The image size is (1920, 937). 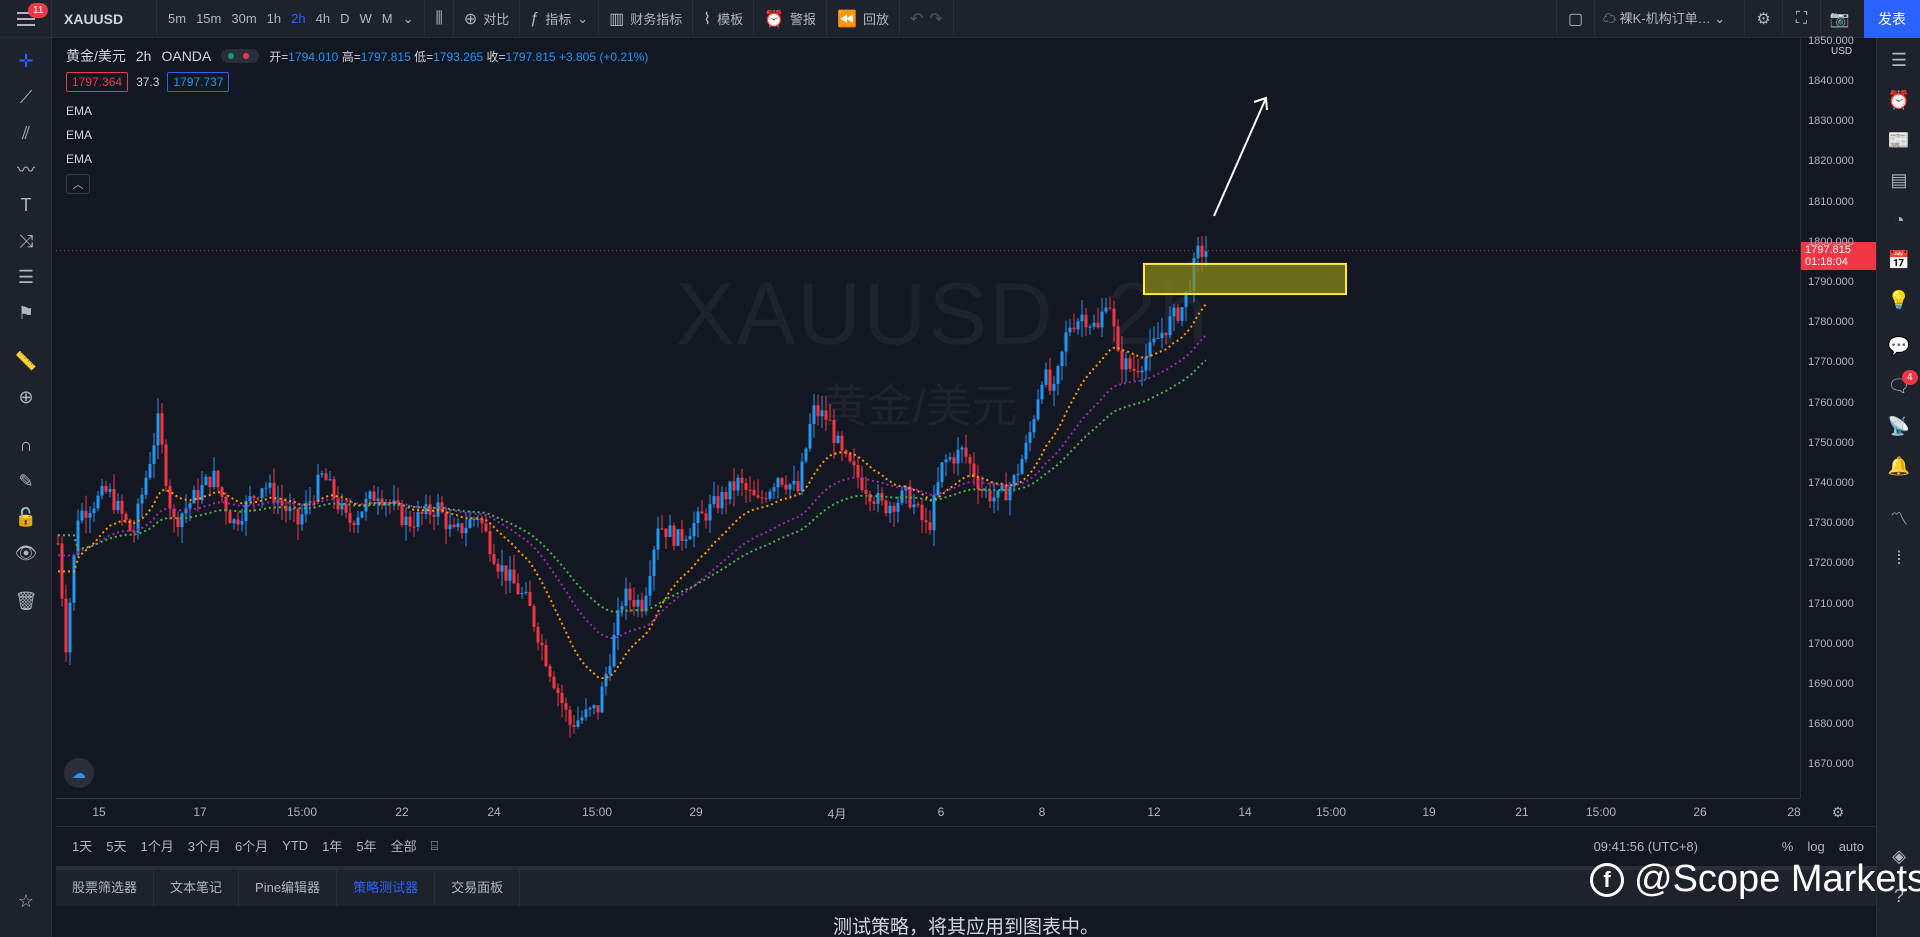 I want to click on forecast-tool: ☰, so click(x=26, y=277).